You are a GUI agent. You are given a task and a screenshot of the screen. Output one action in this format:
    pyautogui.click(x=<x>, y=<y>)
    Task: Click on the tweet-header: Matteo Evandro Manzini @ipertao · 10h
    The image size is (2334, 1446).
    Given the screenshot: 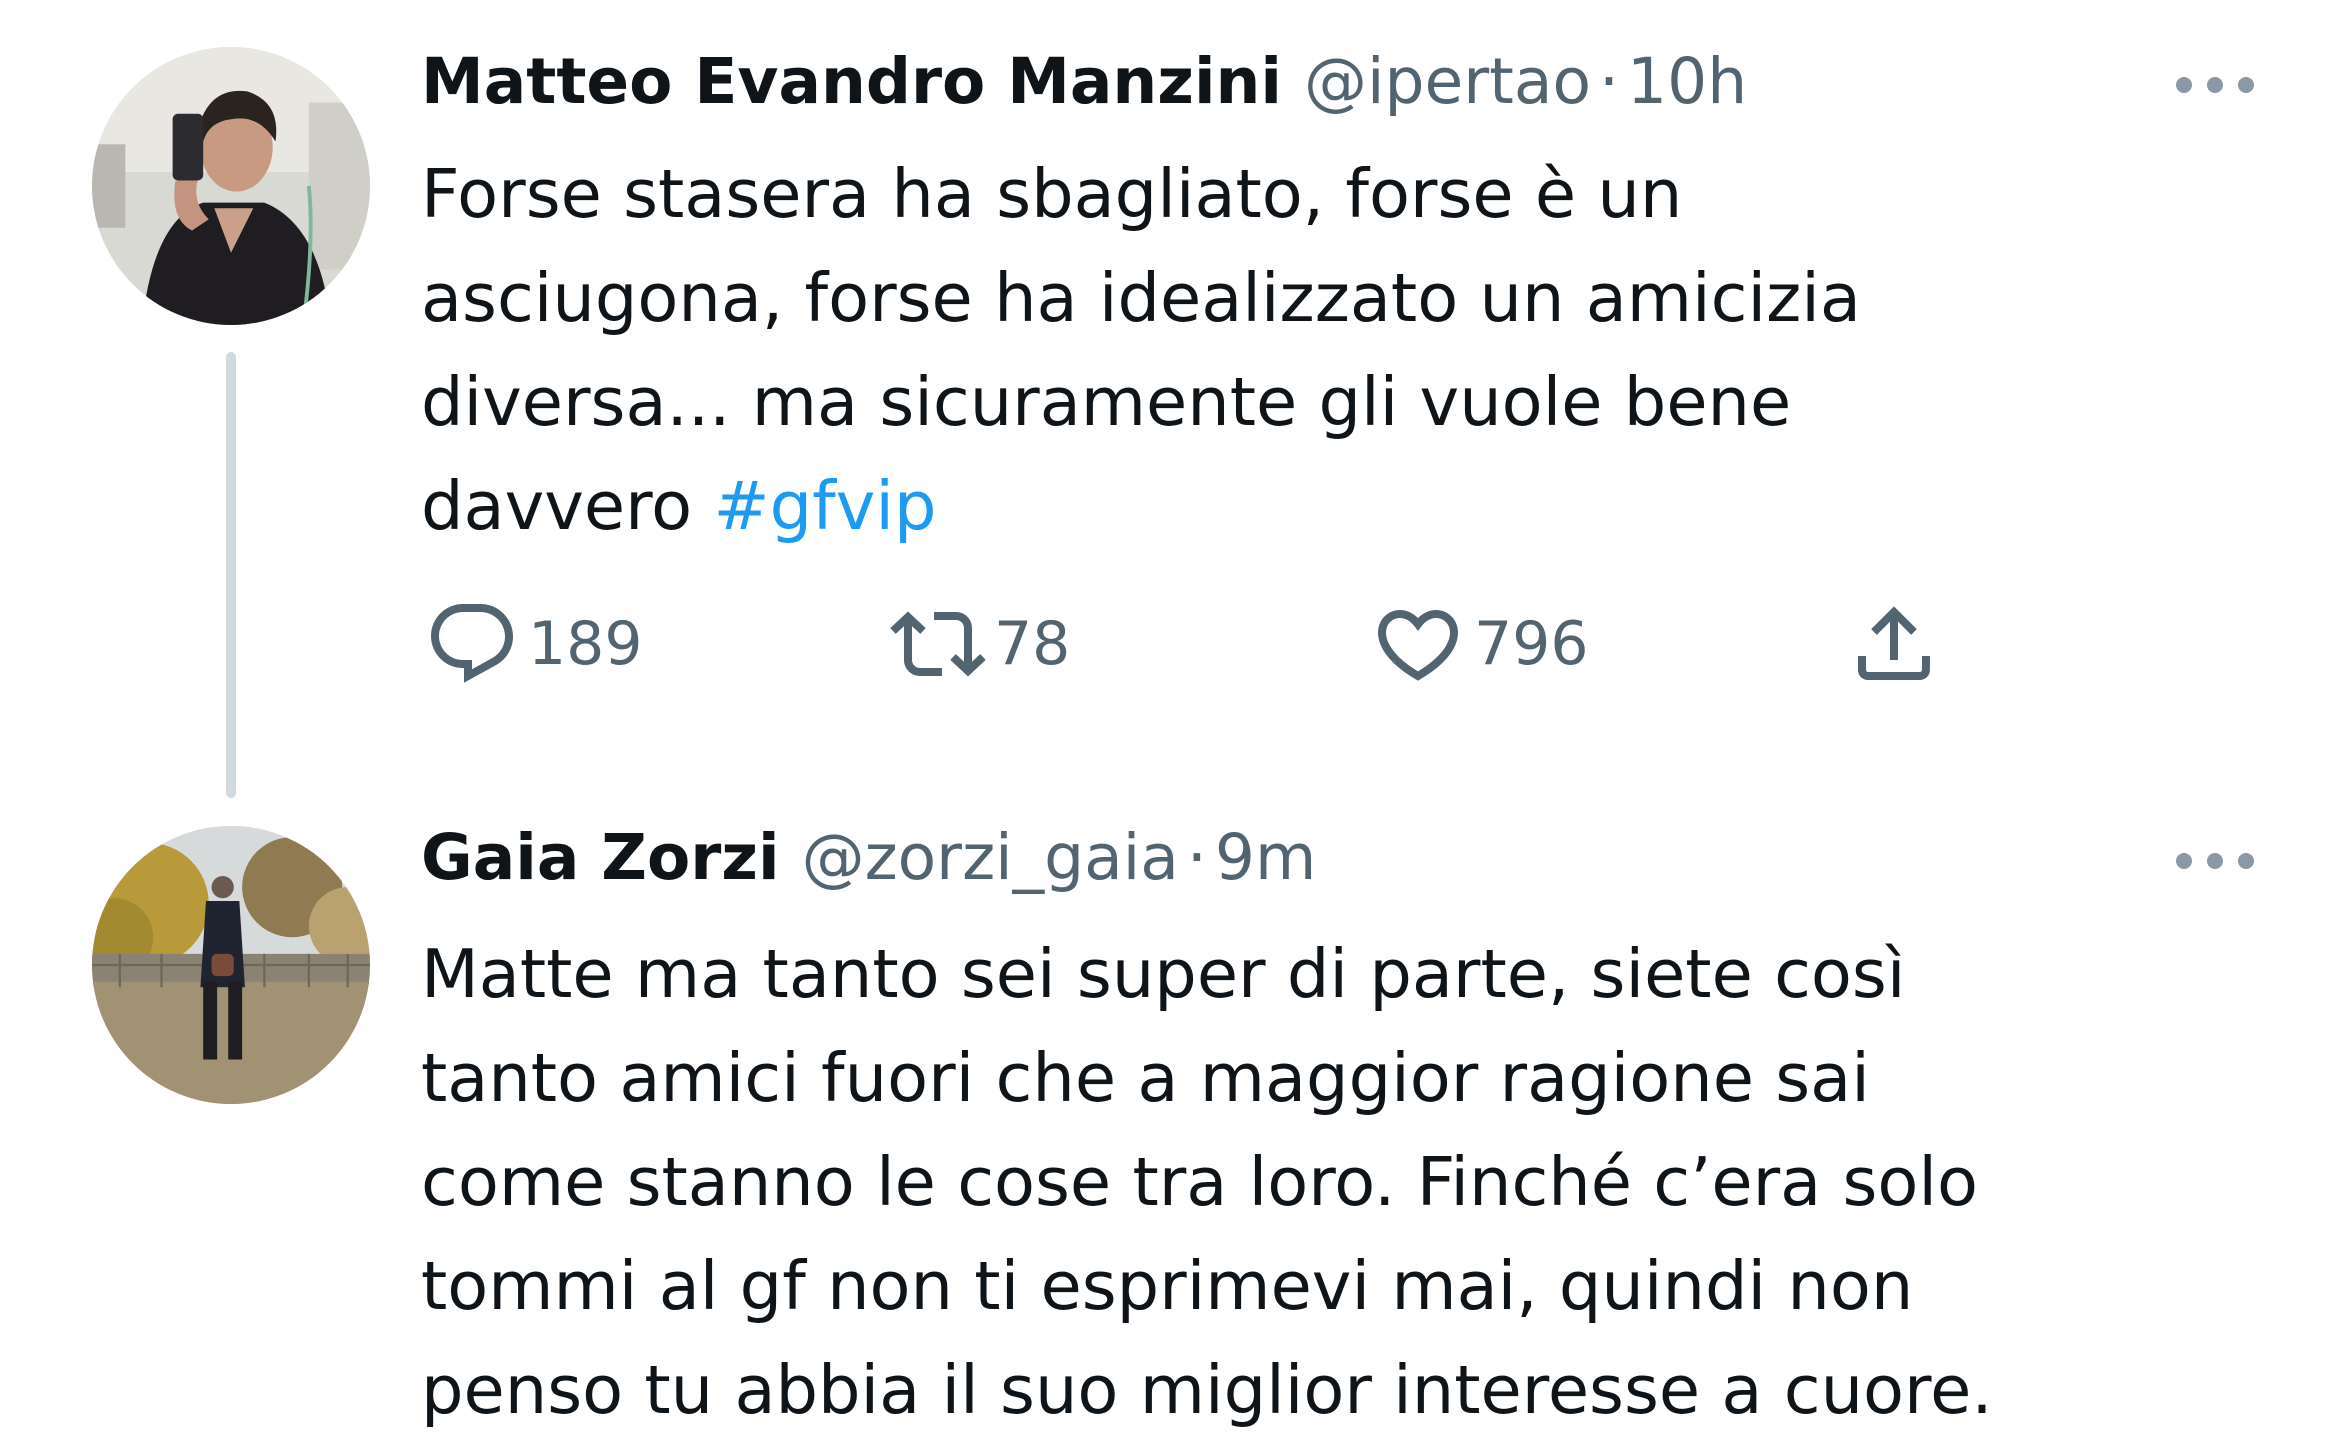 What is the action you would take?
    pyautogui.click(x=1084, y=82)
    